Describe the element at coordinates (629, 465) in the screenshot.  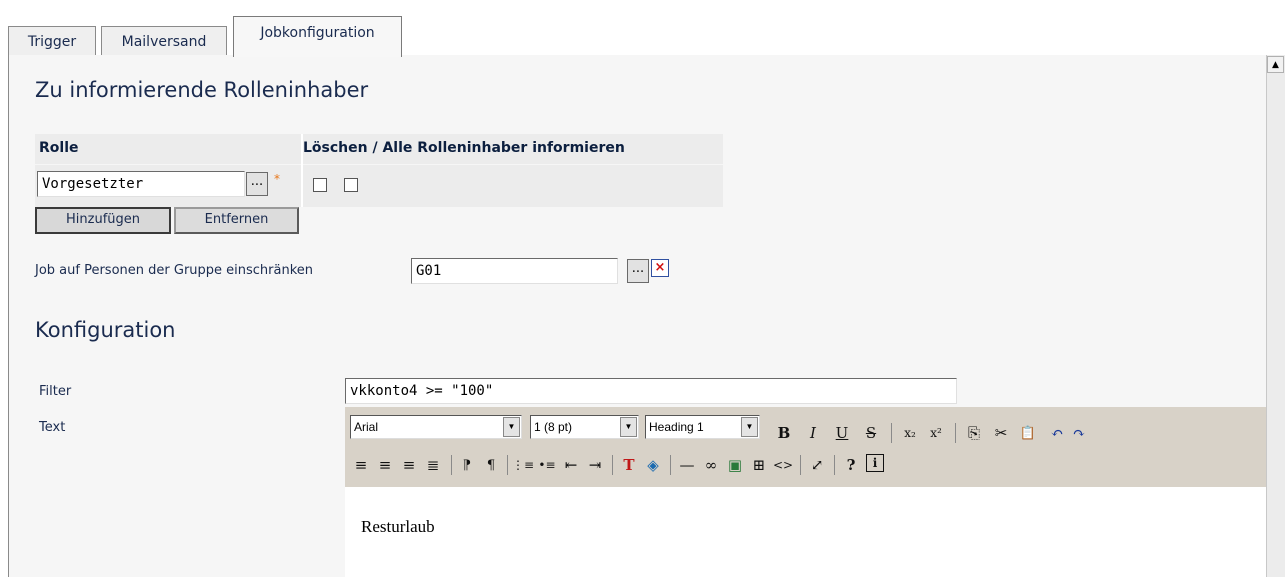
I see `text-color-icon: T` at that location.